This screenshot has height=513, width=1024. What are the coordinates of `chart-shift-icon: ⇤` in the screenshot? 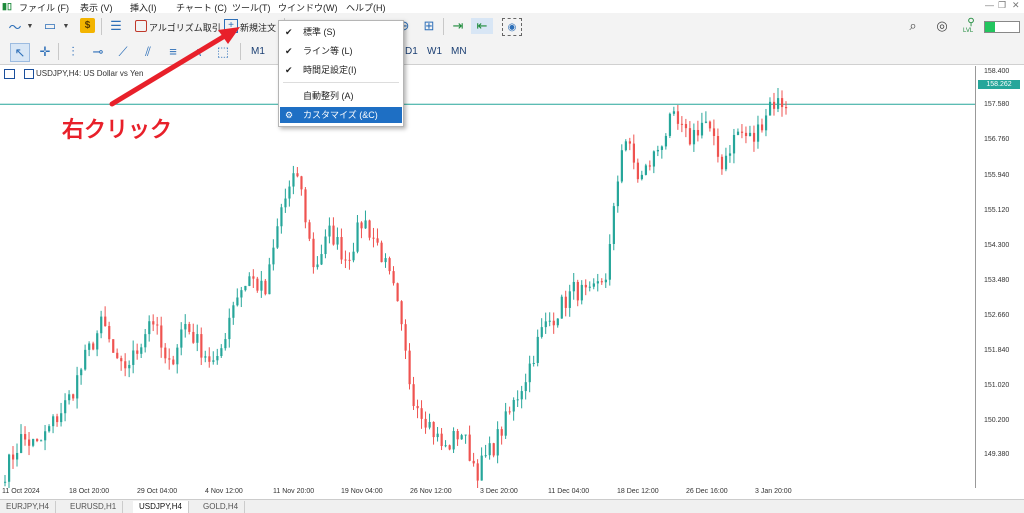 It's located at (482, 26).